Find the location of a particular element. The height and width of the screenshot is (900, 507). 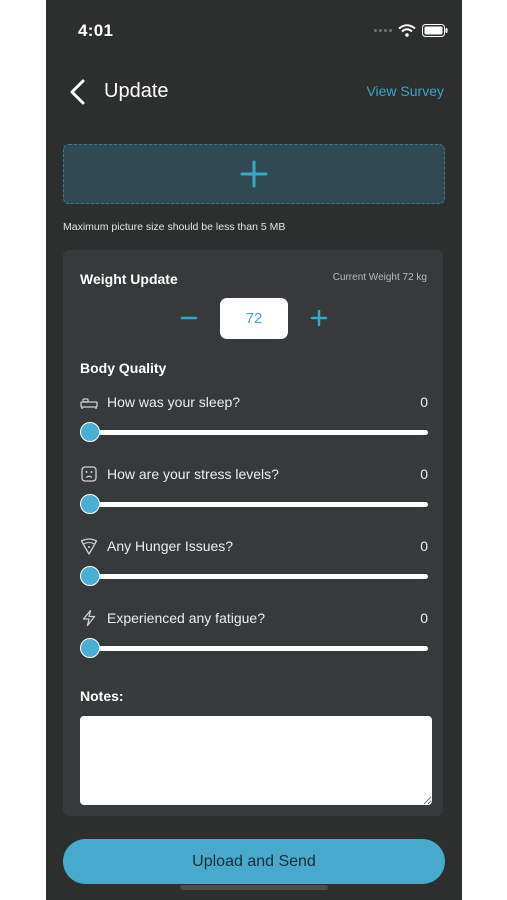

stress-question-label: How are your stress levels? is located at coordinates (193, 474).